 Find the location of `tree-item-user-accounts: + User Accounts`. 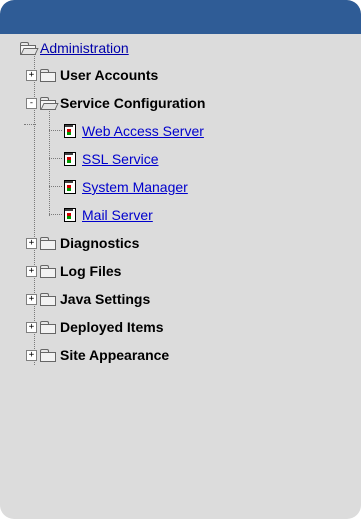

tree-item-user-accounts: + User Accounts is located at coordinates (92, 75).